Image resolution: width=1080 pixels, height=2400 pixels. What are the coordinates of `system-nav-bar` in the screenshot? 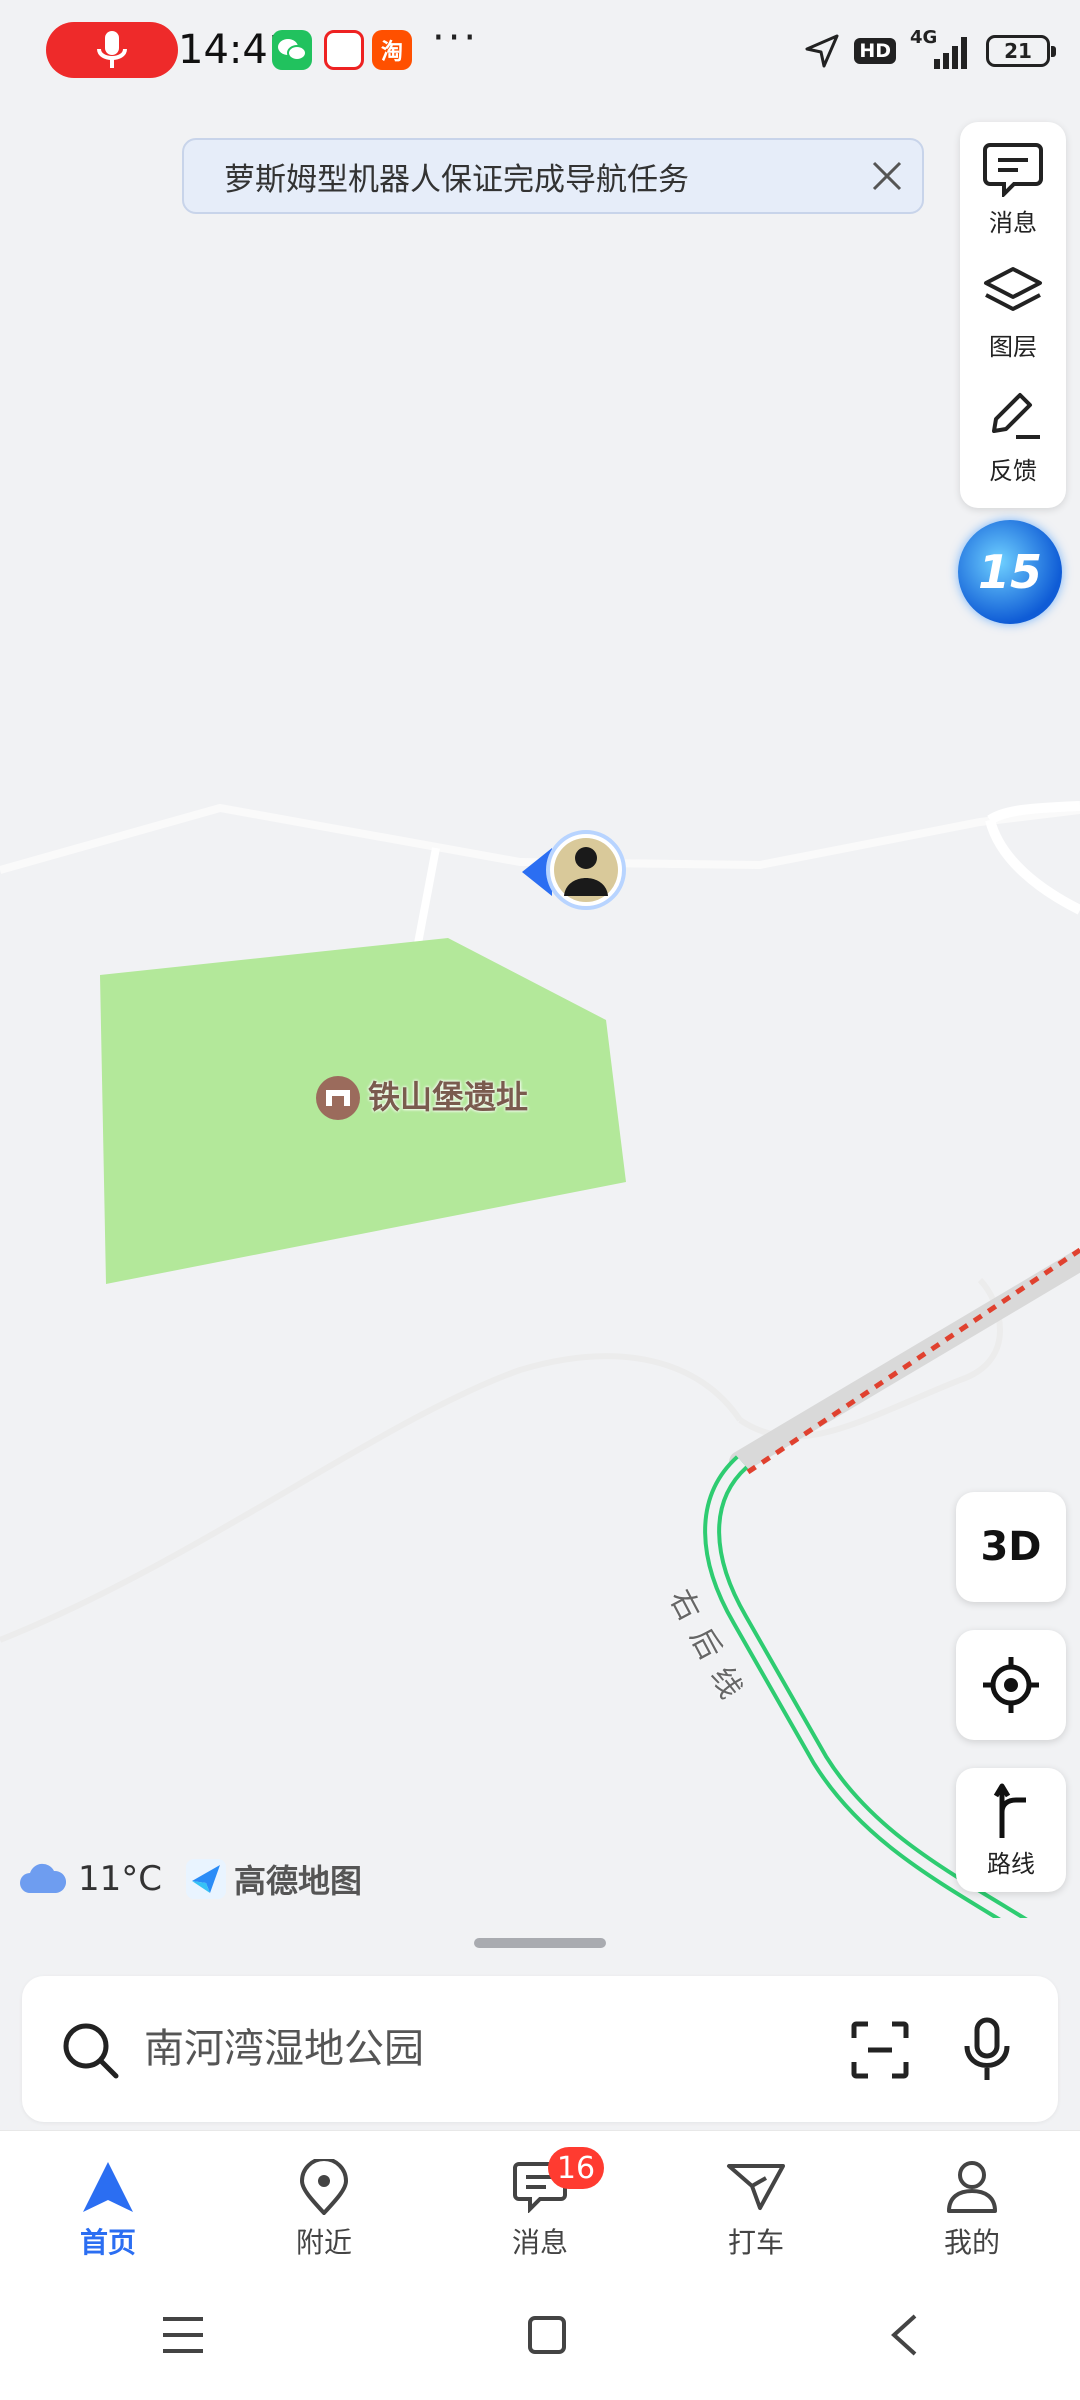 It's located at (540, 2335).